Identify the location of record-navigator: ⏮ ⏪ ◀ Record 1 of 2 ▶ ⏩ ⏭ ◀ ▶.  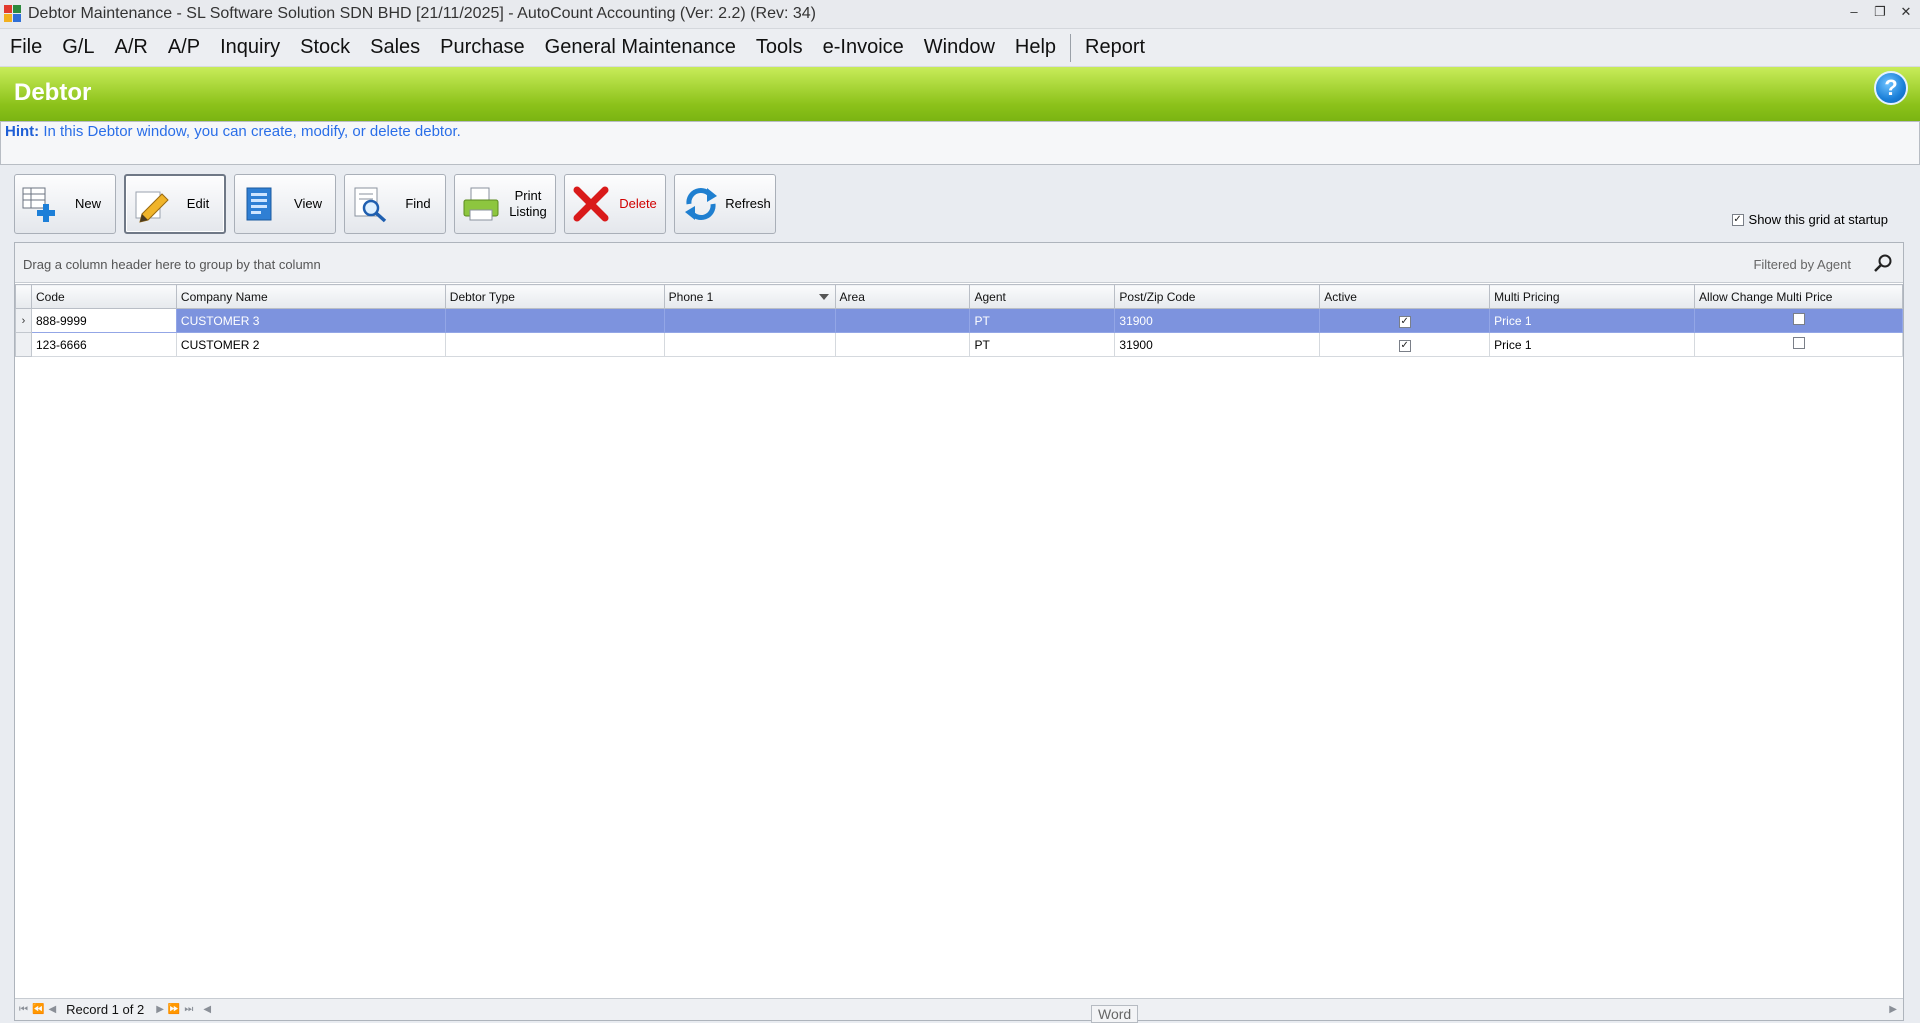
(959, 1009).